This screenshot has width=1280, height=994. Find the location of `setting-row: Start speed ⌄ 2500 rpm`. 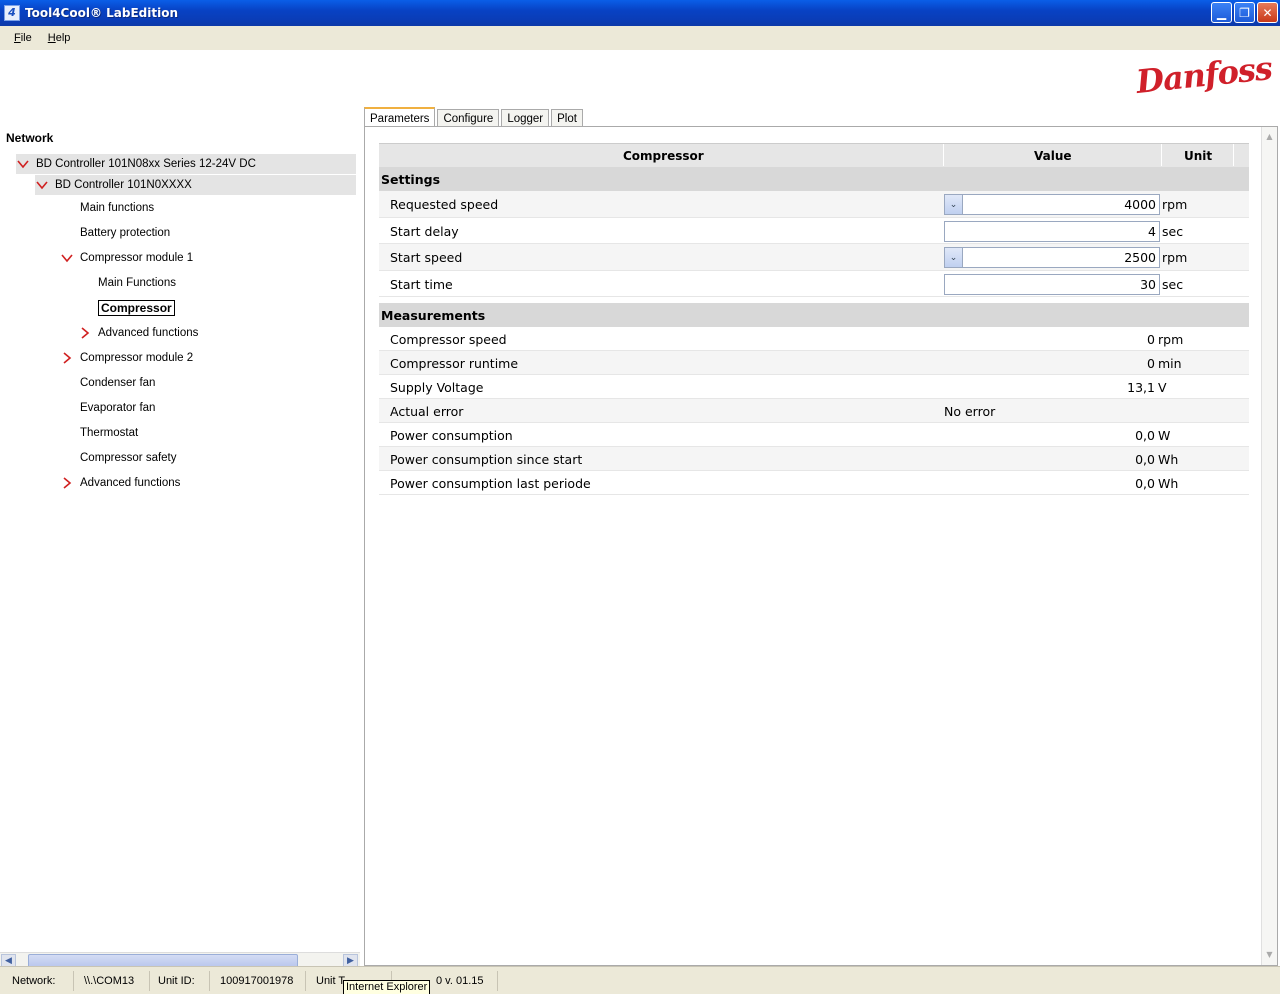

setting-row: Start speed ⌄ 2500 rpm is located at coordinates (814, 257).